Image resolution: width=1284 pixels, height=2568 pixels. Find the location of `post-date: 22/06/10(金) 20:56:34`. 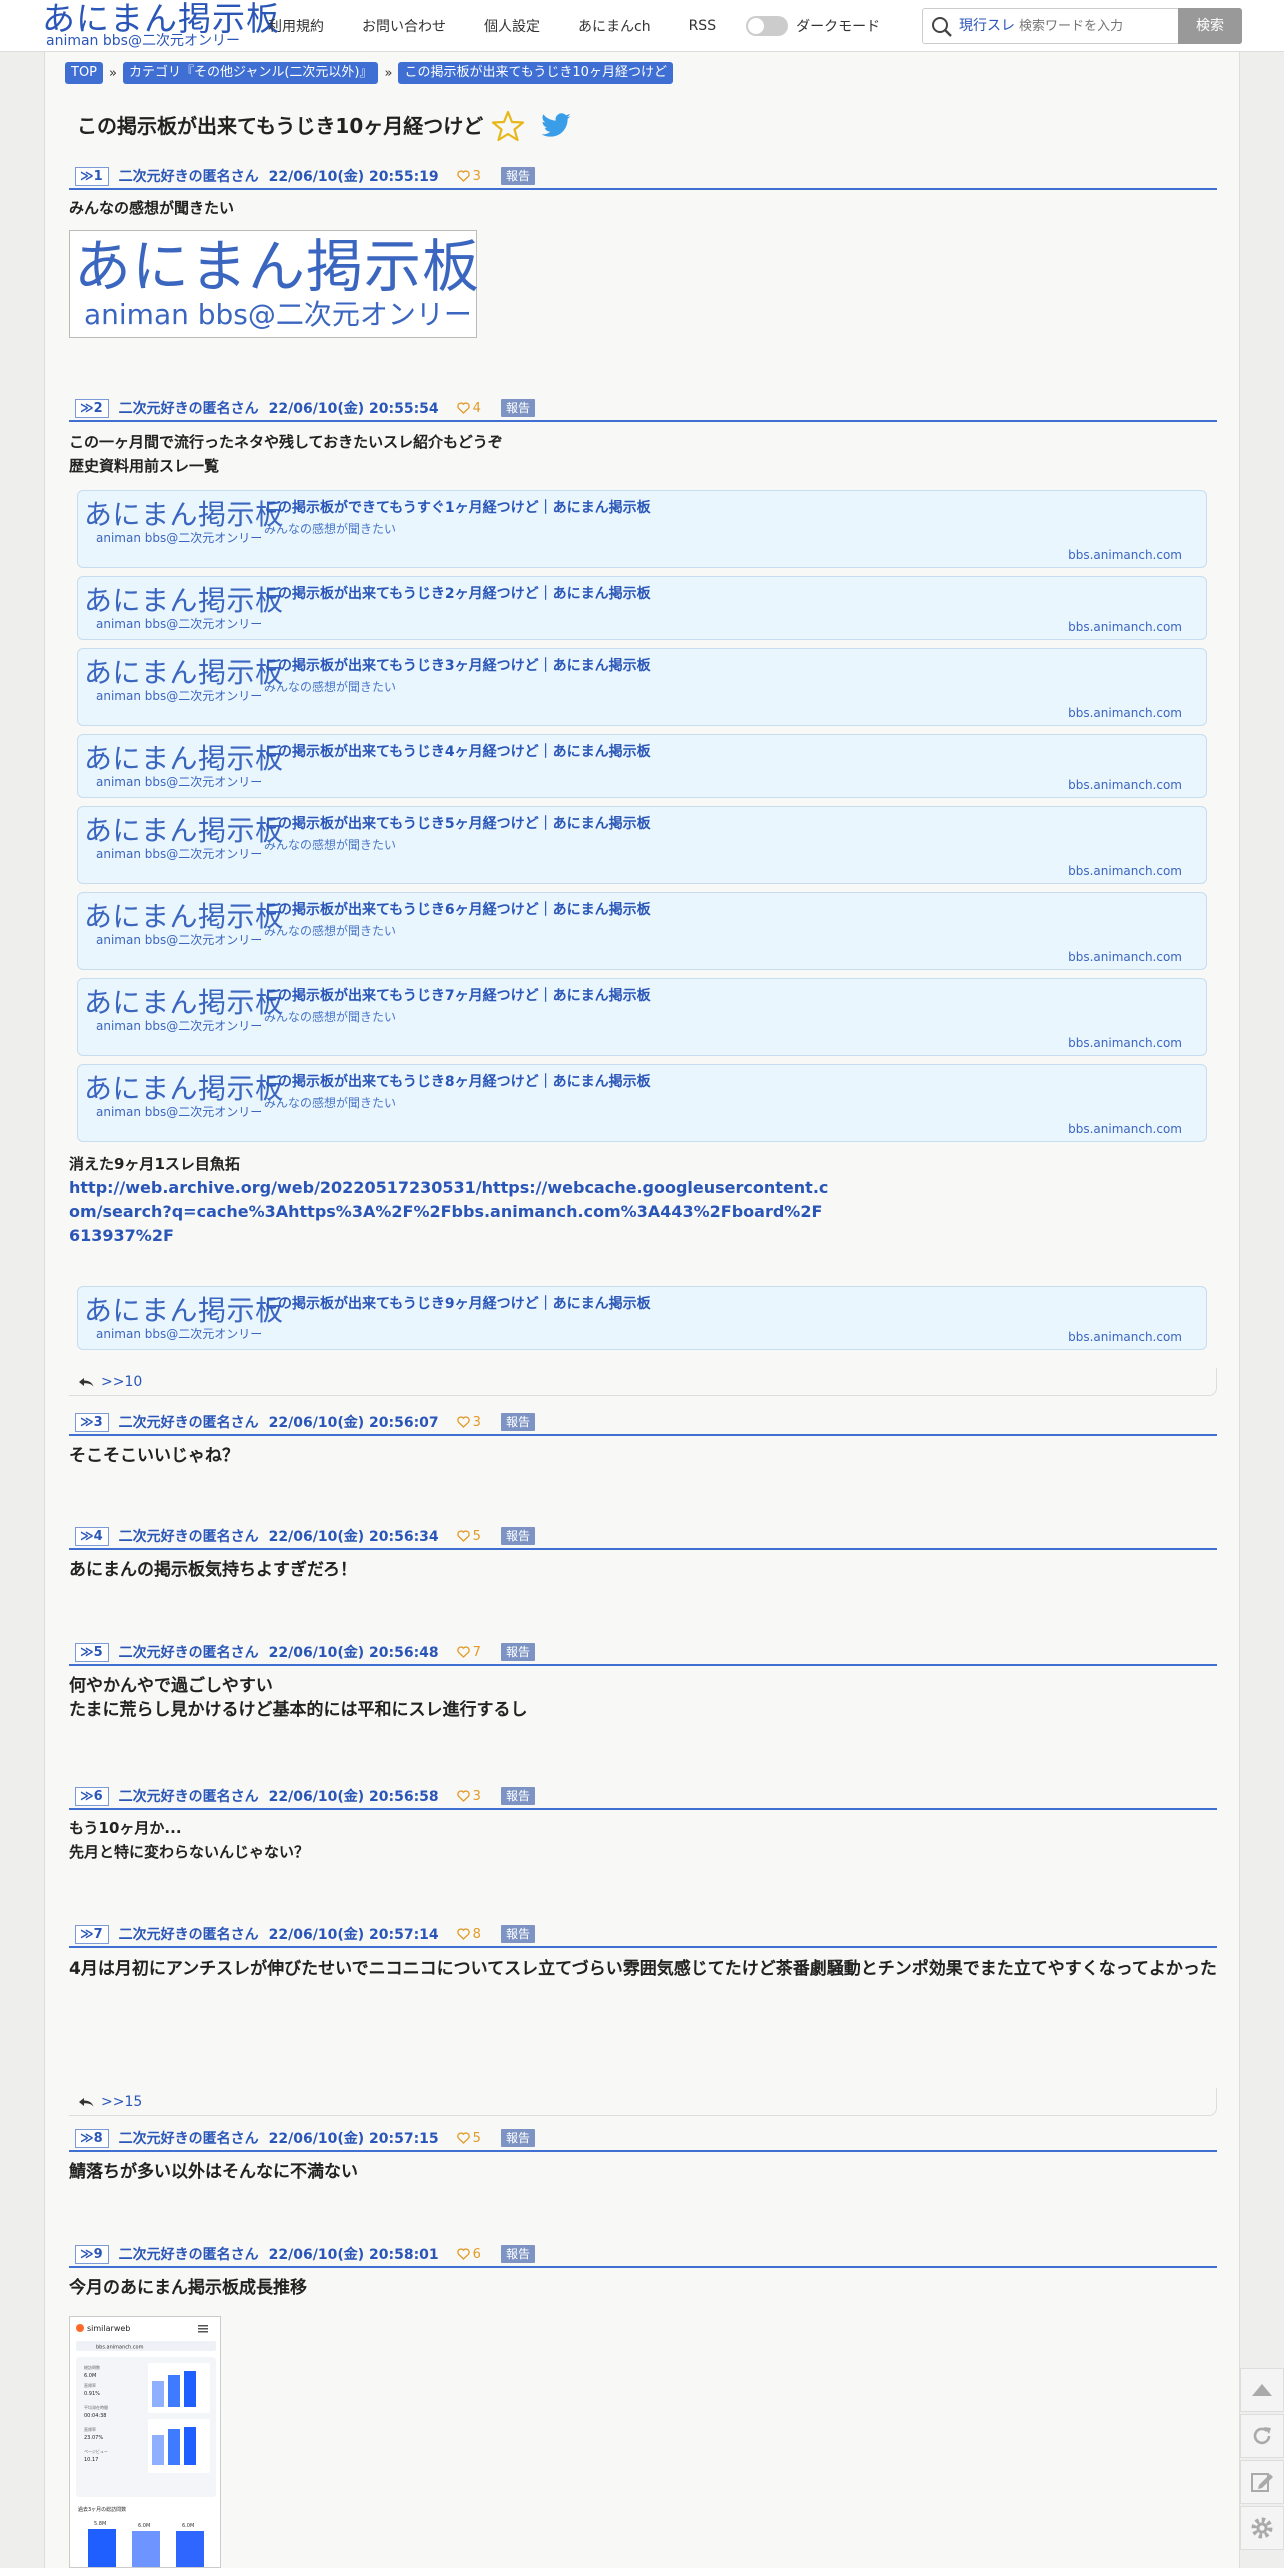

post-date: 22/06/10(金) 20:56:34 is located at coordinates (353, 1537).